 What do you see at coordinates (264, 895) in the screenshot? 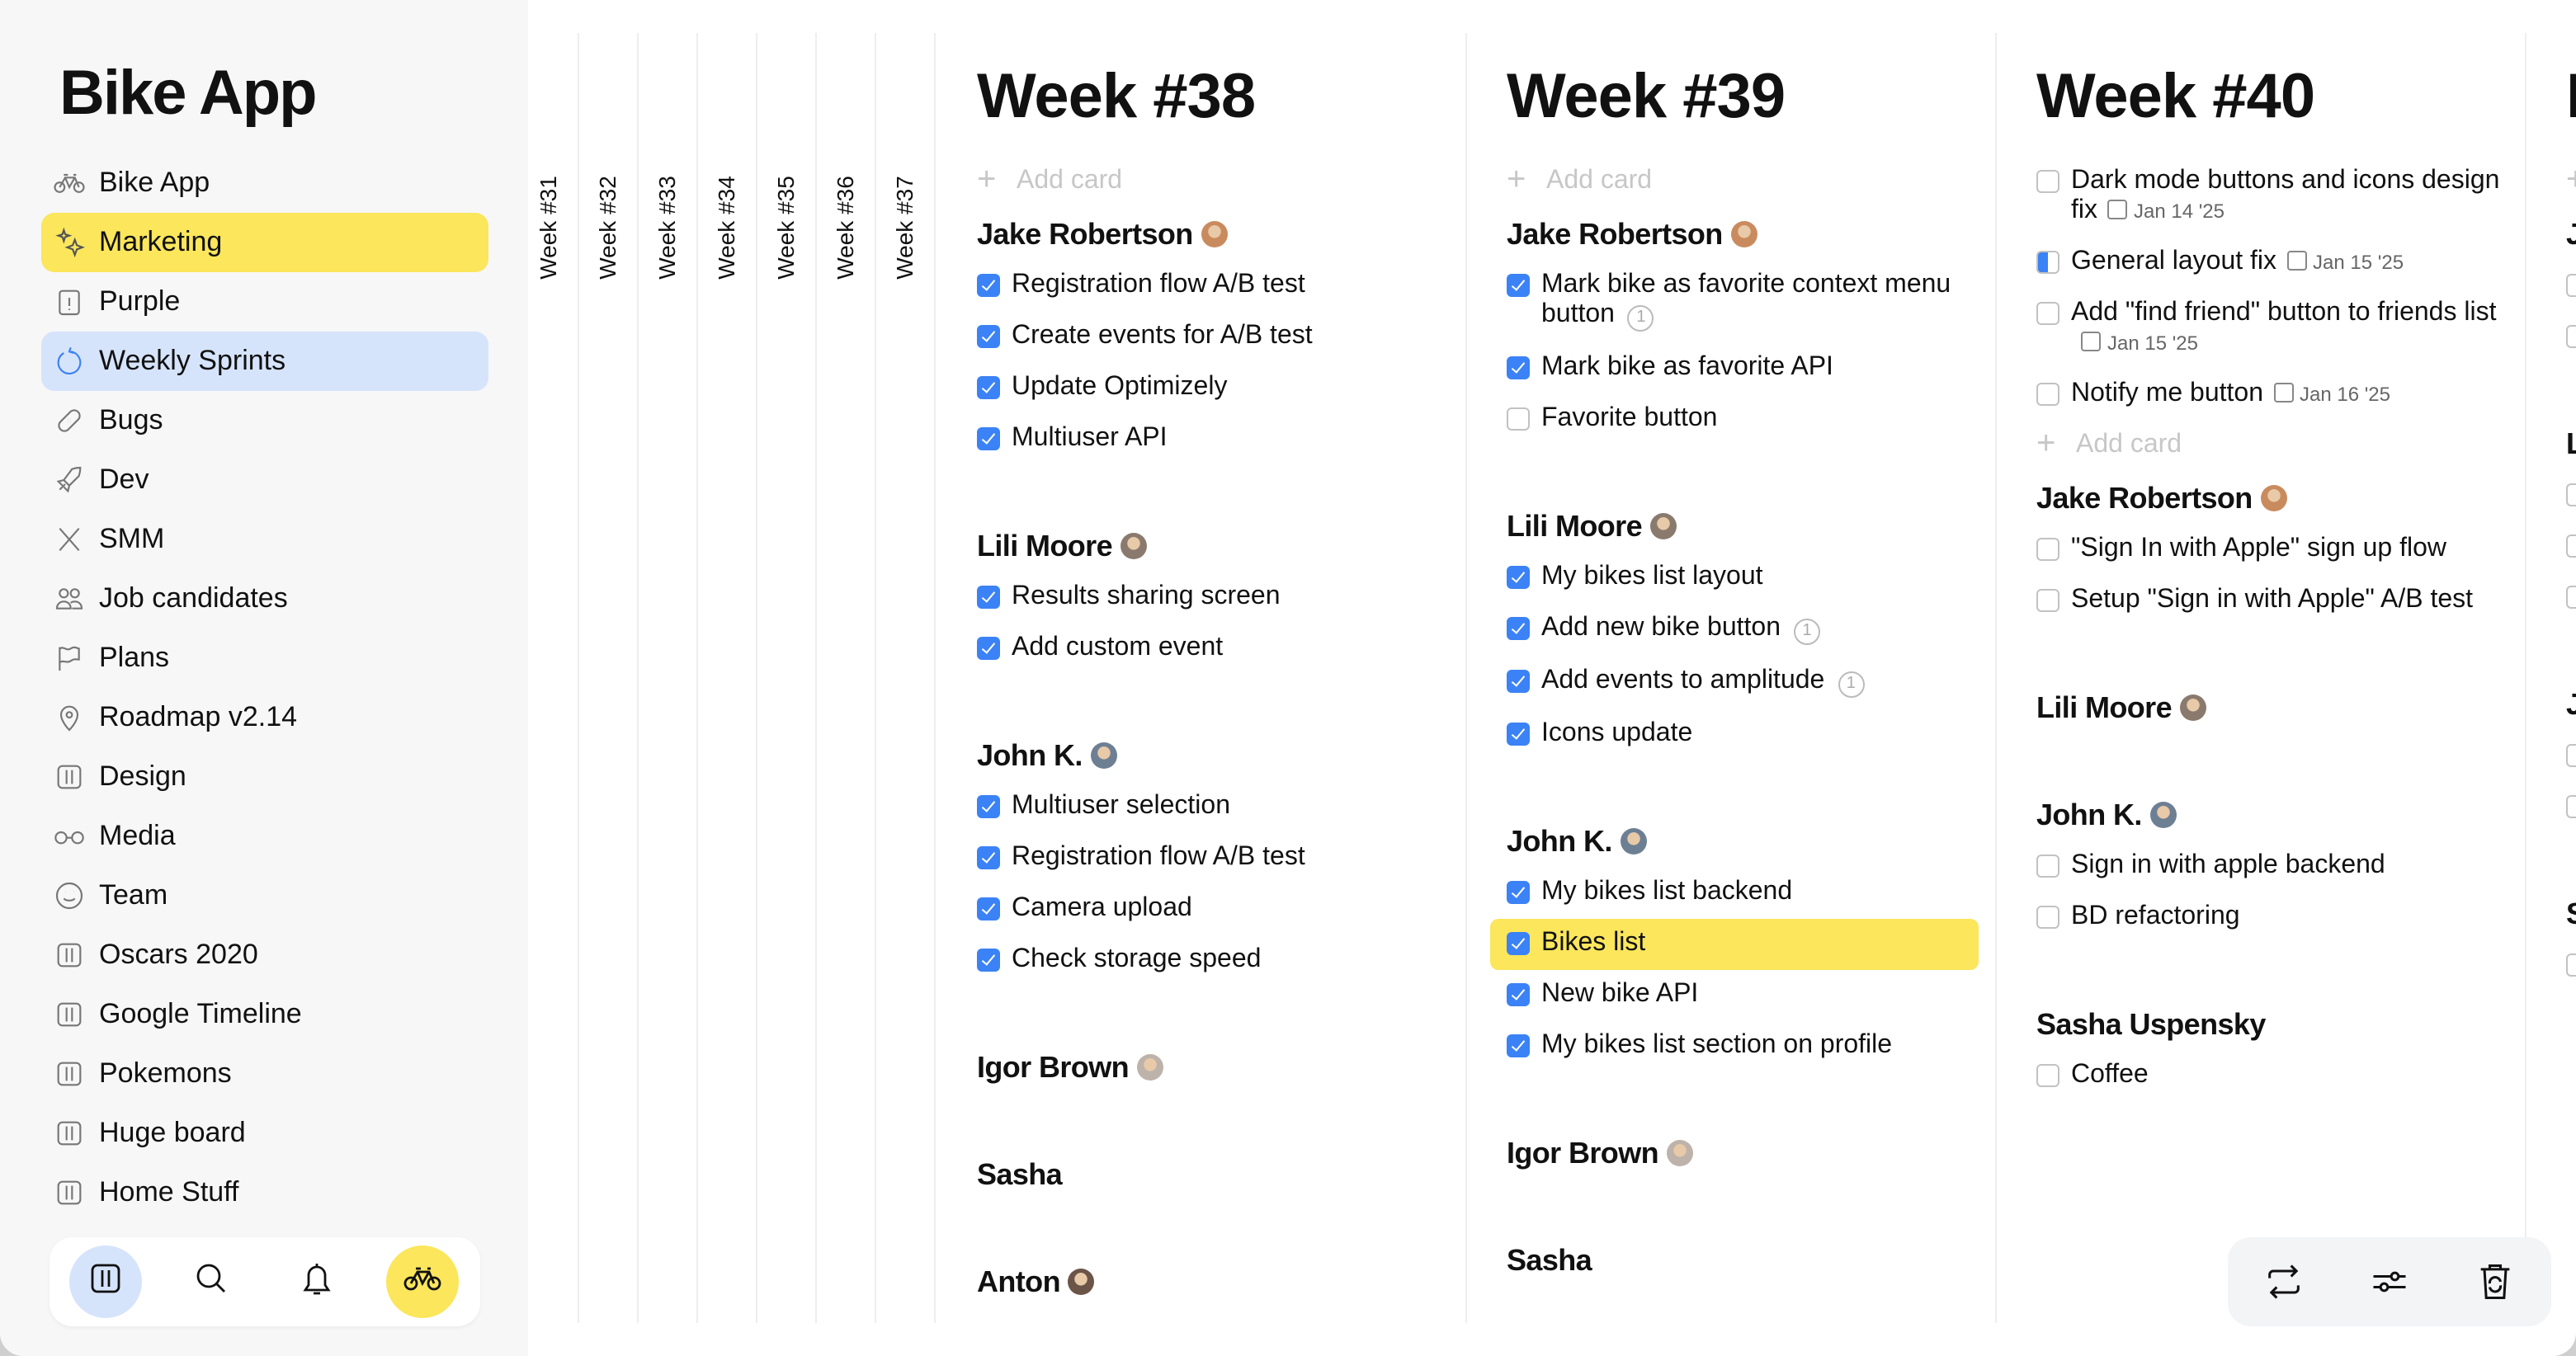
I see `sidebar-item-team: Team` at bounding box center [264, 895].